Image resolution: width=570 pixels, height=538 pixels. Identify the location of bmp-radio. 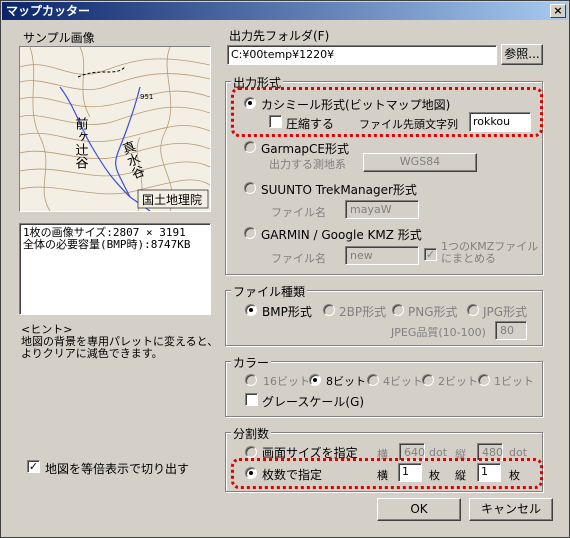
(251, 310).